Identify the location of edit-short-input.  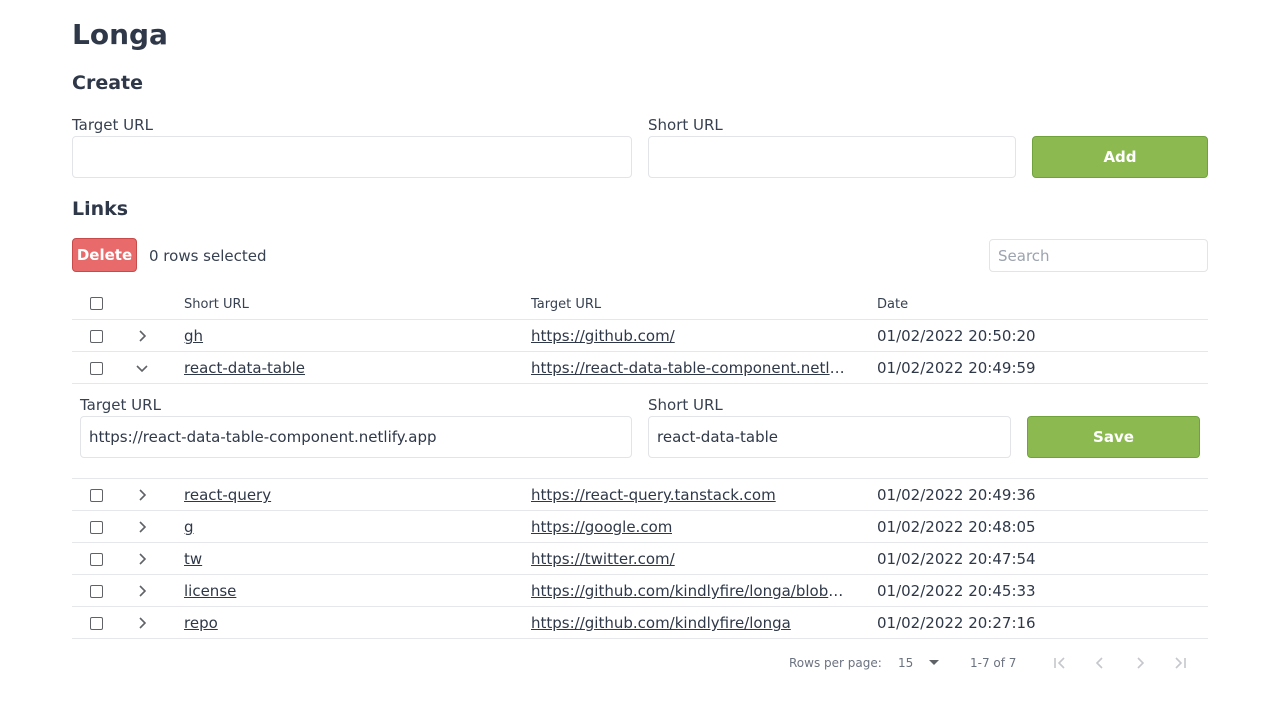
(829, 437).